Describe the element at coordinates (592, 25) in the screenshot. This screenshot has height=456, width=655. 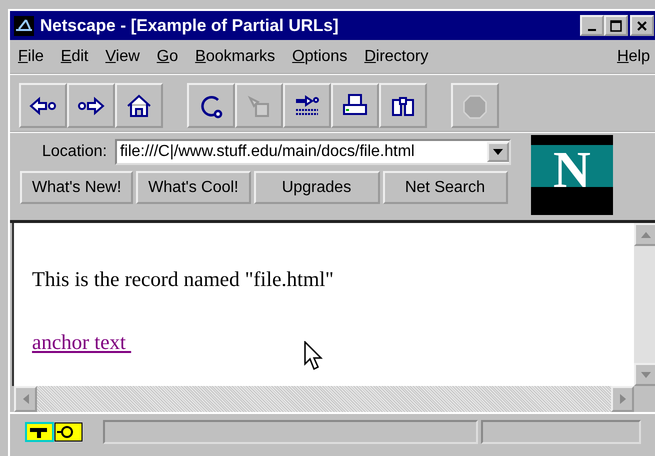
I see `minimize-button` at that location.